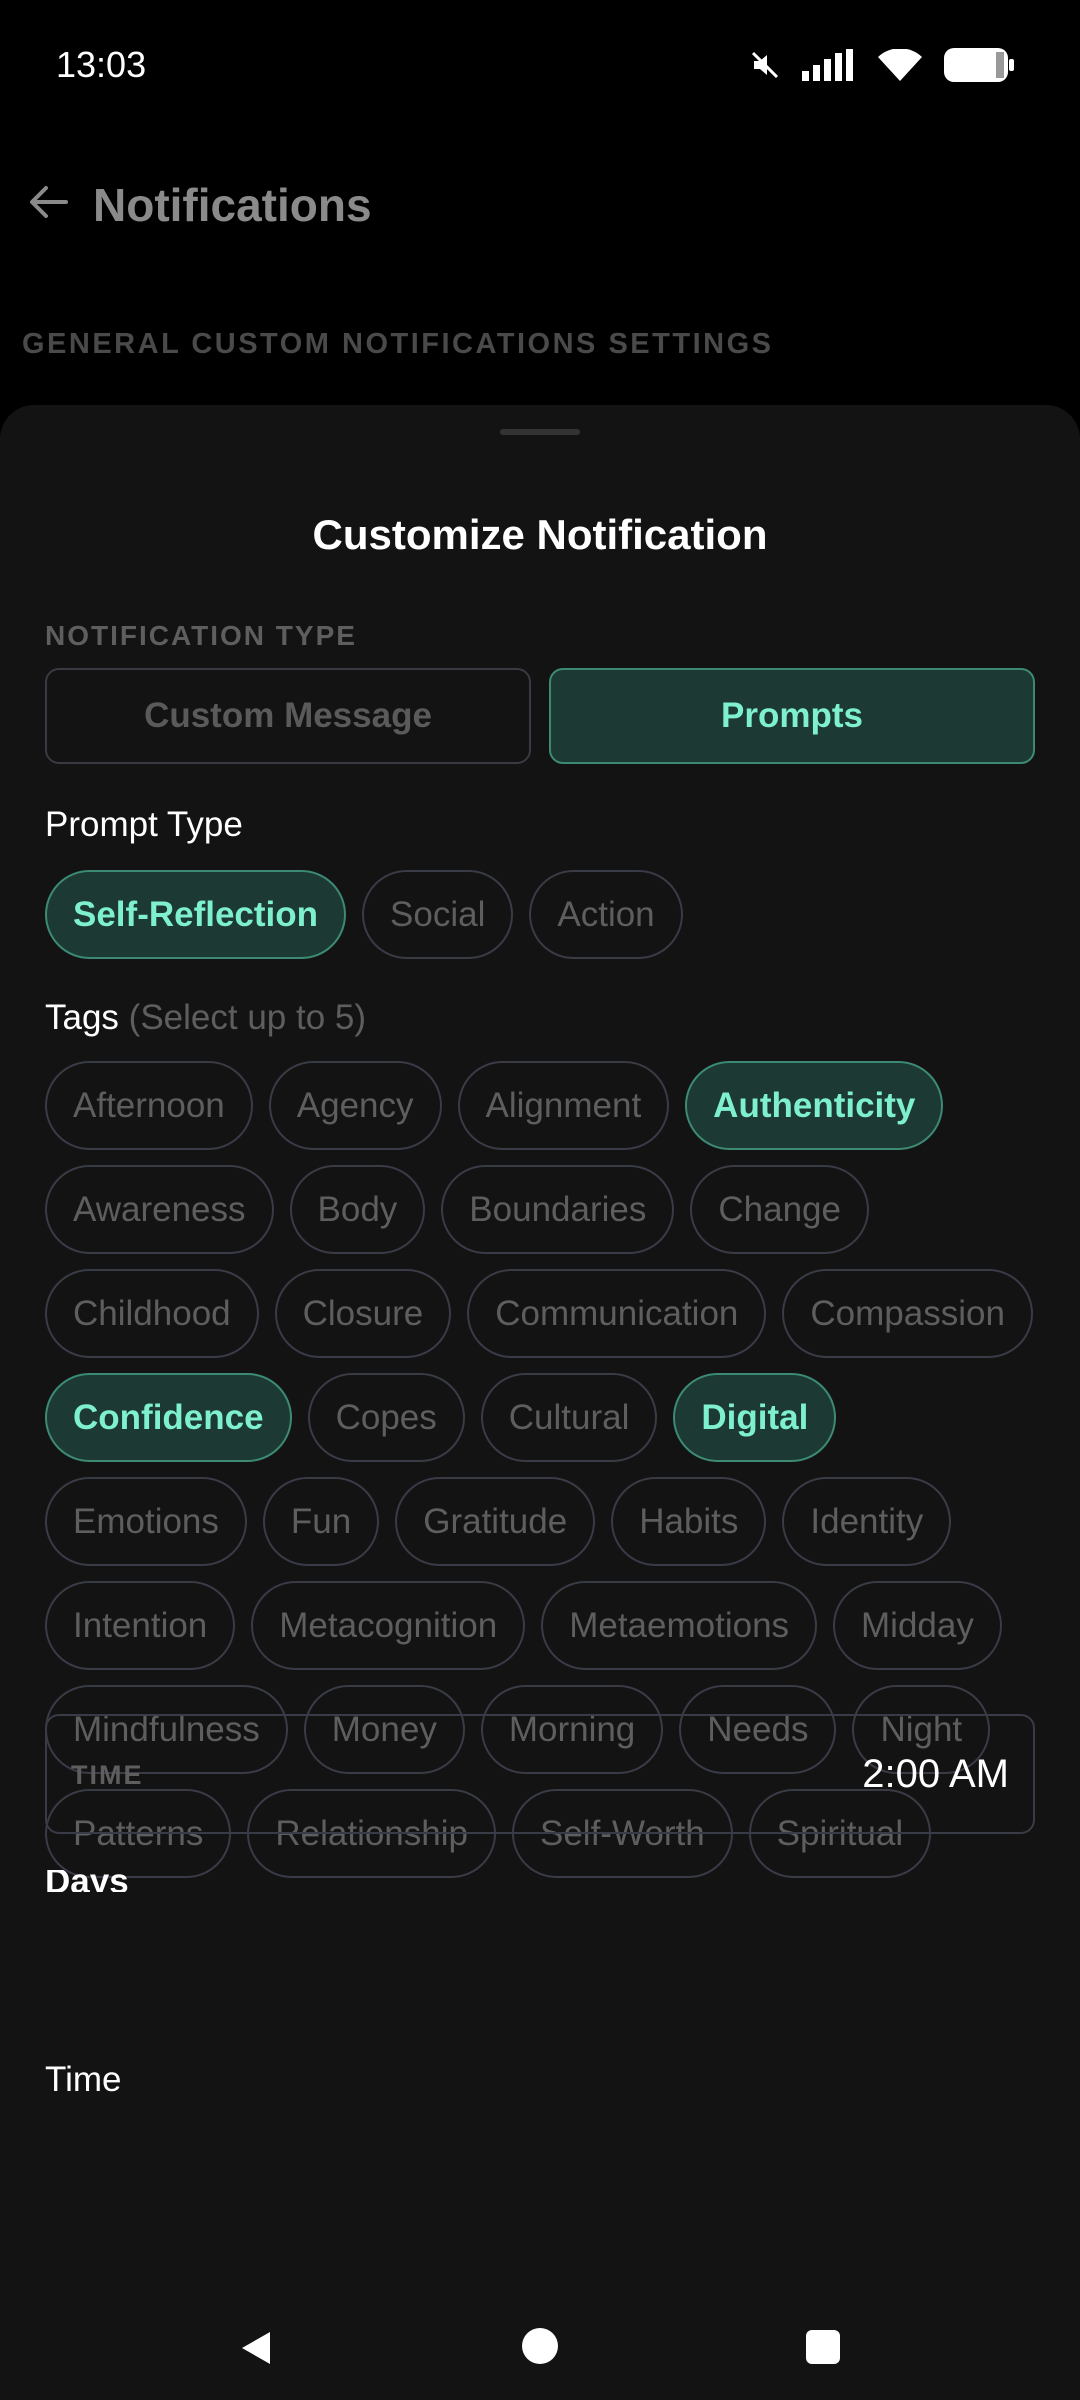  I want to click on tag-chip: Digital, so click(755, 1417).